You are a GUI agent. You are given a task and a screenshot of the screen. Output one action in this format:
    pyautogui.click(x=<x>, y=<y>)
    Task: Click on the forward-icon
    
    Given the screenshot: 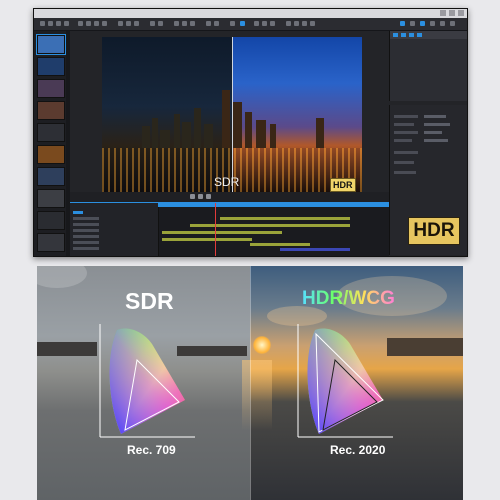 What is the action you would take?
    pyautogui.click(x=208, y=196)
    